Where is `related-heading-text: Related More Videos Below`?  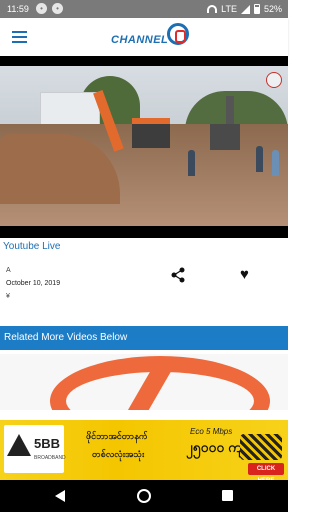 related-heading-text: Related More Videos Below is located at coordinates (66, 337).